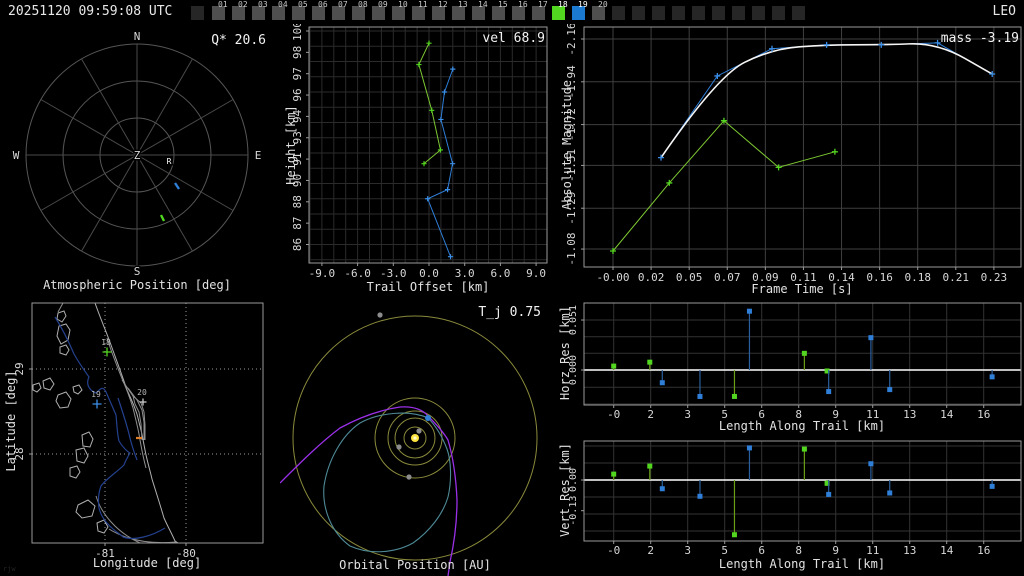 This screenshot has height=576, width=1024. Describe the element at coordinates (169, 161) in the screenshot. I see `radiant-marker: R` at that location.